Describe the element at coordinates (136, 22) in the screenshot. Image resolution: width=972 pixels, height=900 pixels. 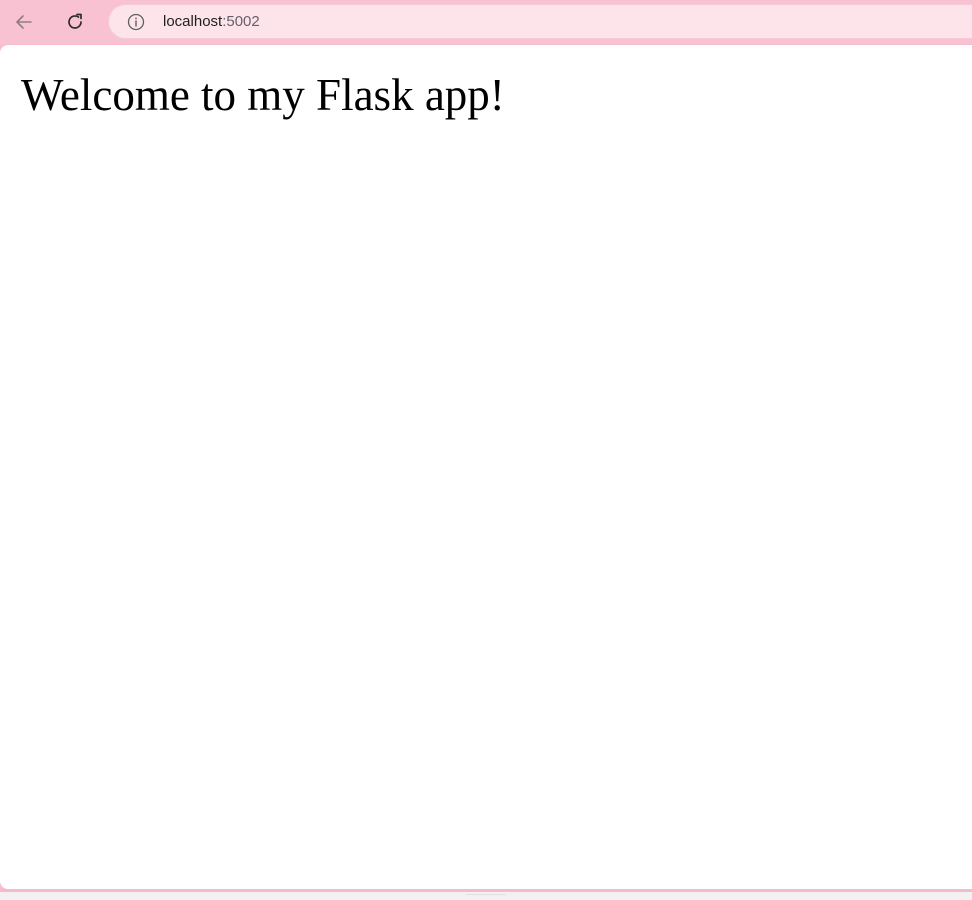
I see `info-icon` at that location.